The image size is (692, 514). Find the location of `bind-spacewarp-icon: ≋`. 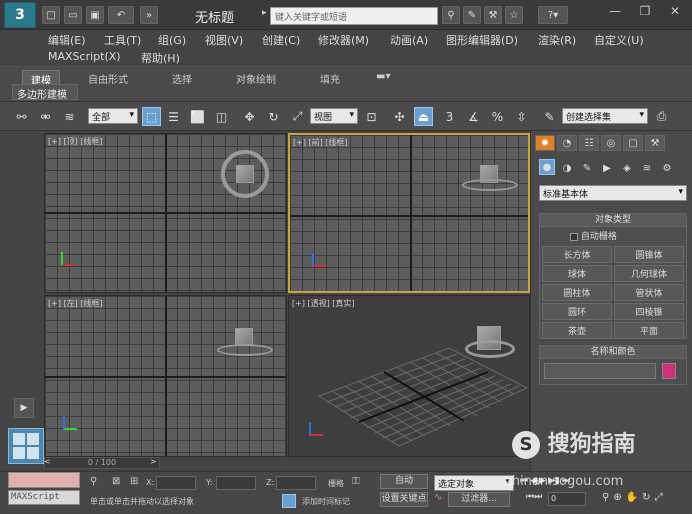

bind-spacewarp-icon: ≋ is located at coordinates (69, 116).